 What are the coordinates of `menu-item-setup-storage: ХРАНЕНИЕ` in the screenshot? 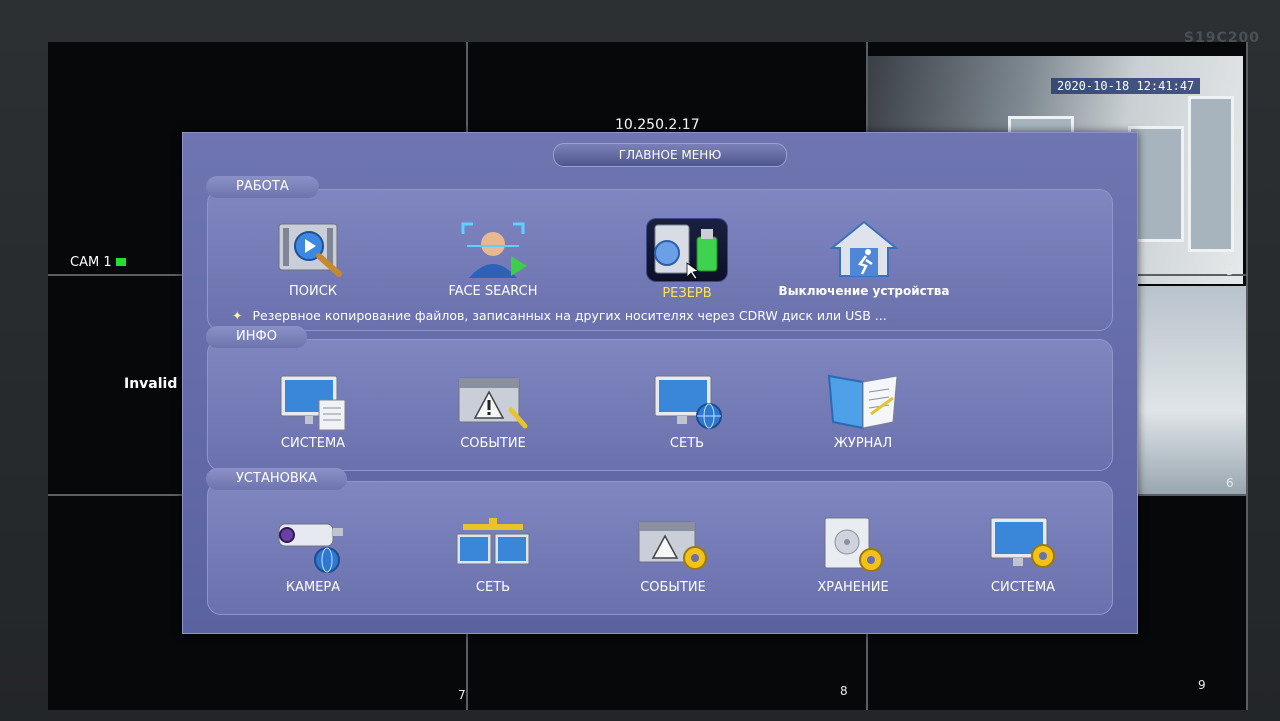 It's located at (853, 554).